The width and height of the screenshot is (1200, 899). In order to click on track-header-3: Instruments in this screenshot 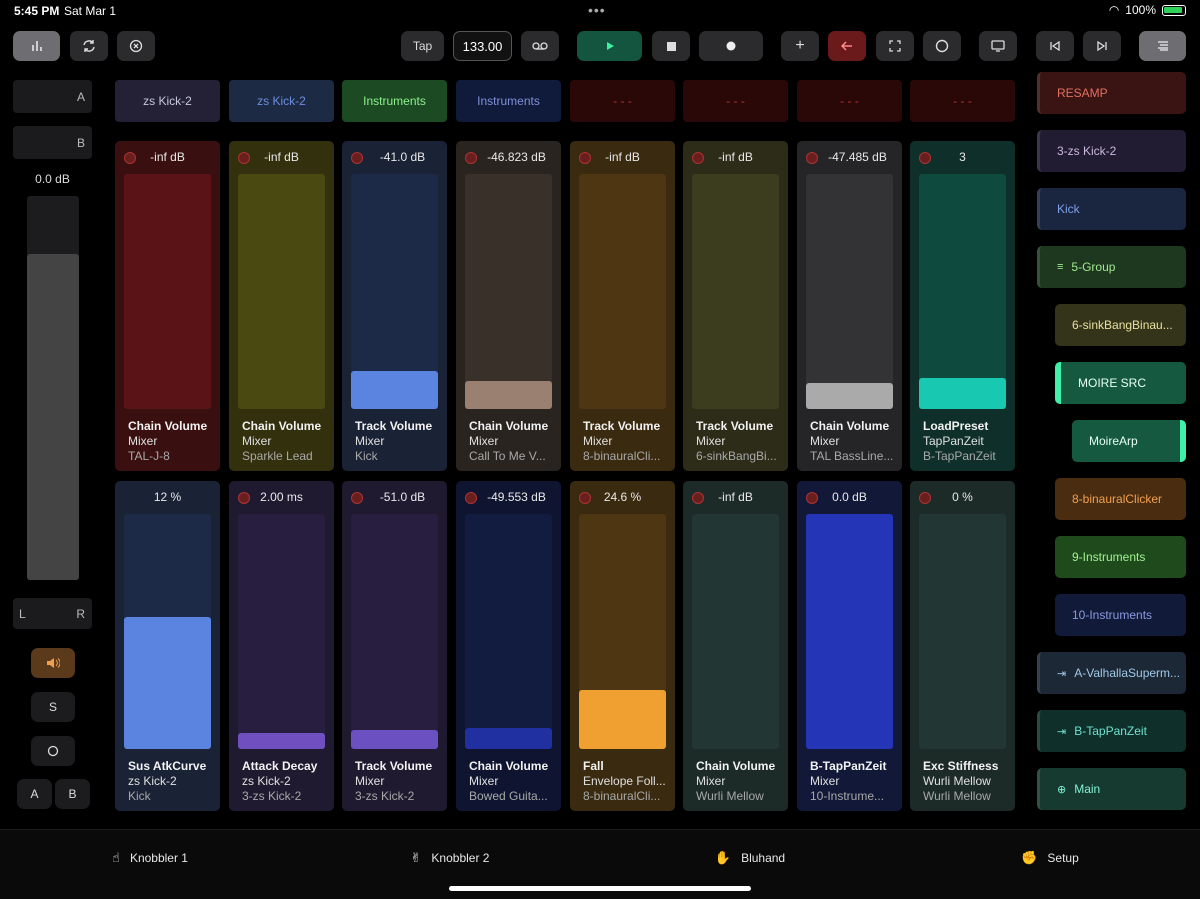, I will do `click(394, 101)`.